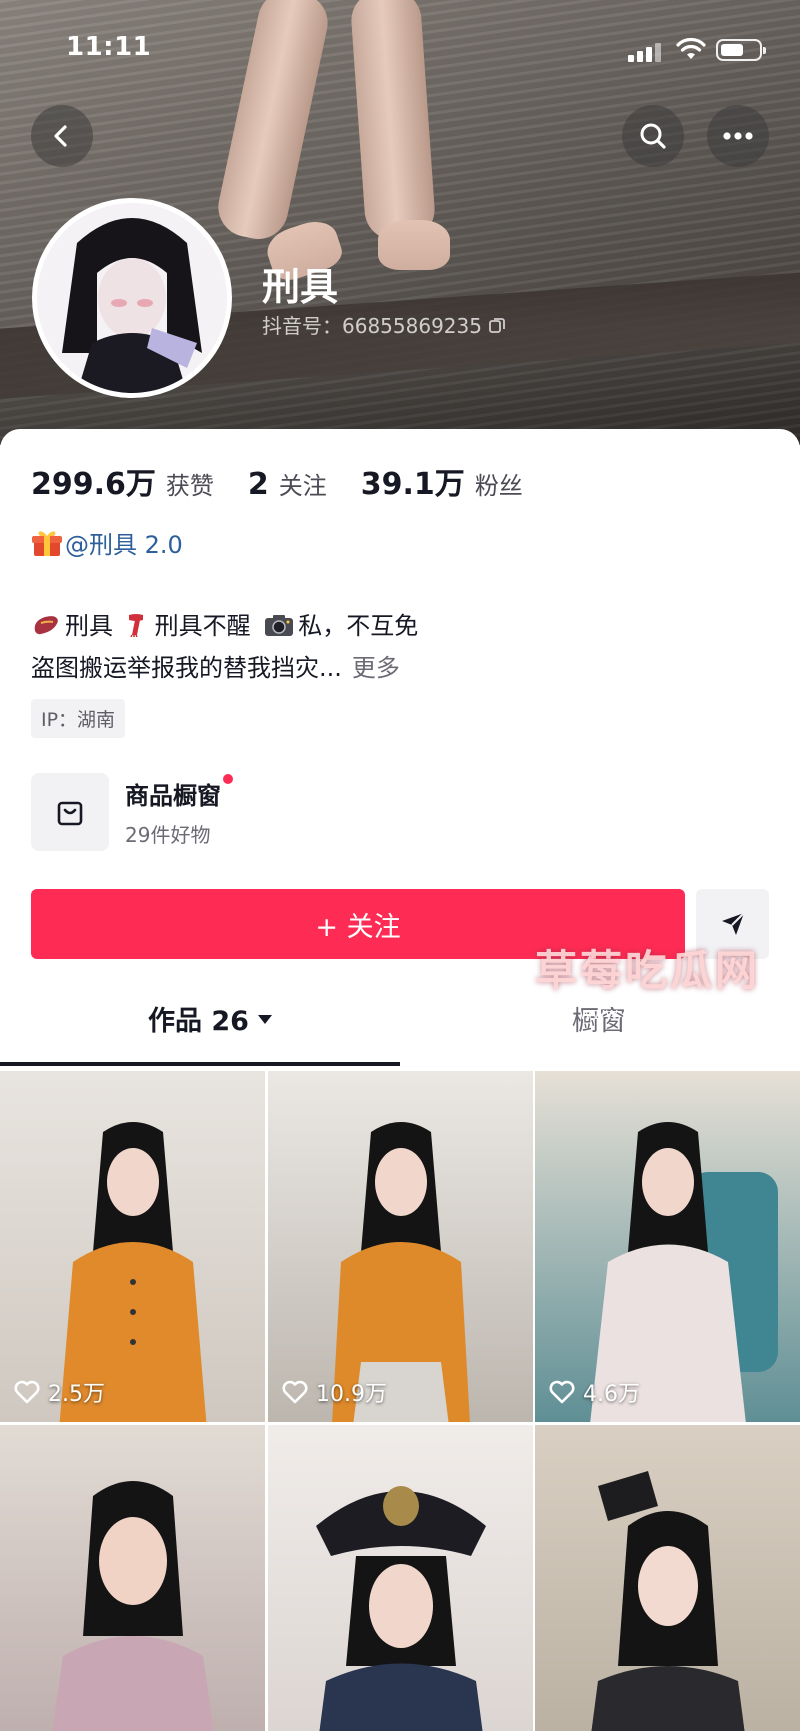 This screenshot has height=1731, width=800. I want to click on video-likes: 2.5万, so click(59, 1392).